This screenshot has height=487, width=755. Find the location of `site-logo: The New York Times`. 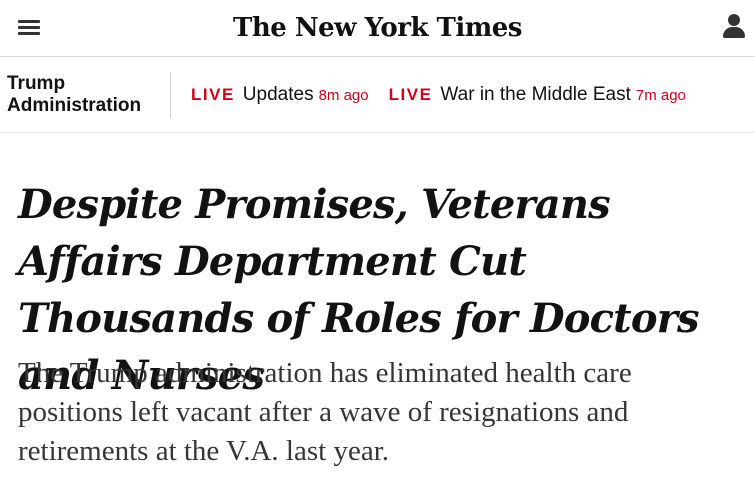

site-logo: The New York Times is located at coordinates (377, 28).